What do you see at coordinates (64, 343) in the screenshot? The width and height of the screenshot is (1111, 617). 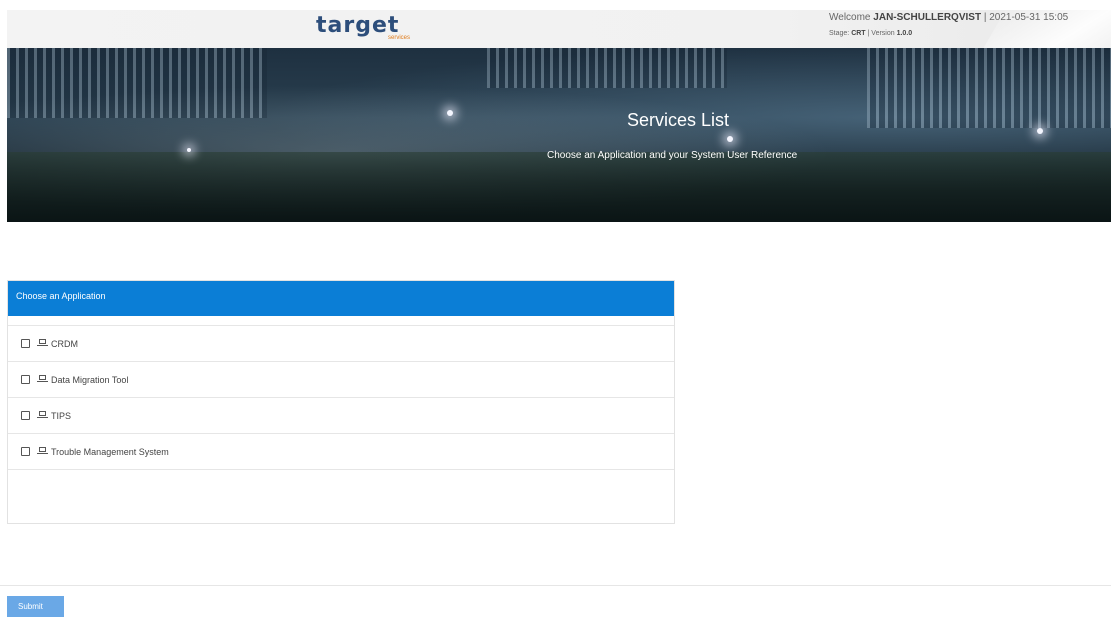 I see `application-label: CRDM` at bounding box center [64, 343].